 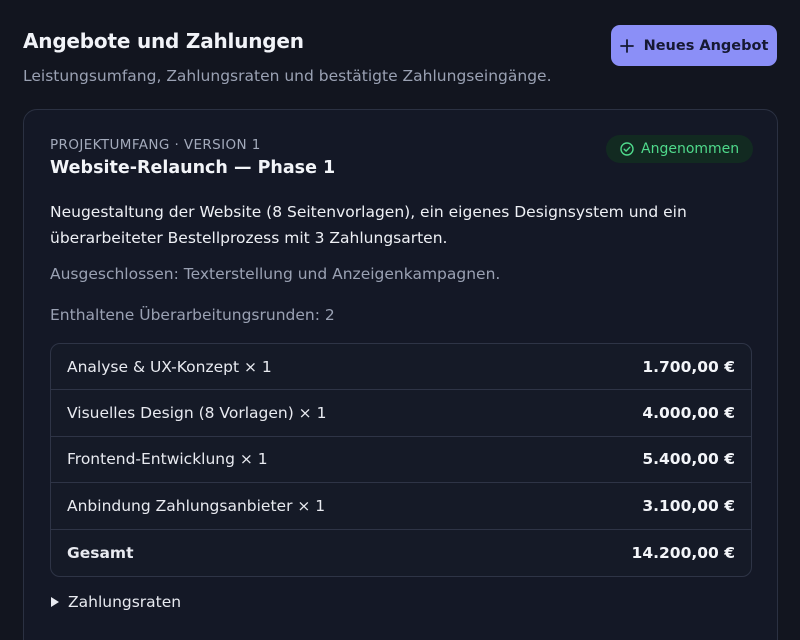 What do you see at coordinates (688, 459) in the screenshot?
I see `line-item-amount: 5.400,00 €` at bounding box center [688, 459].